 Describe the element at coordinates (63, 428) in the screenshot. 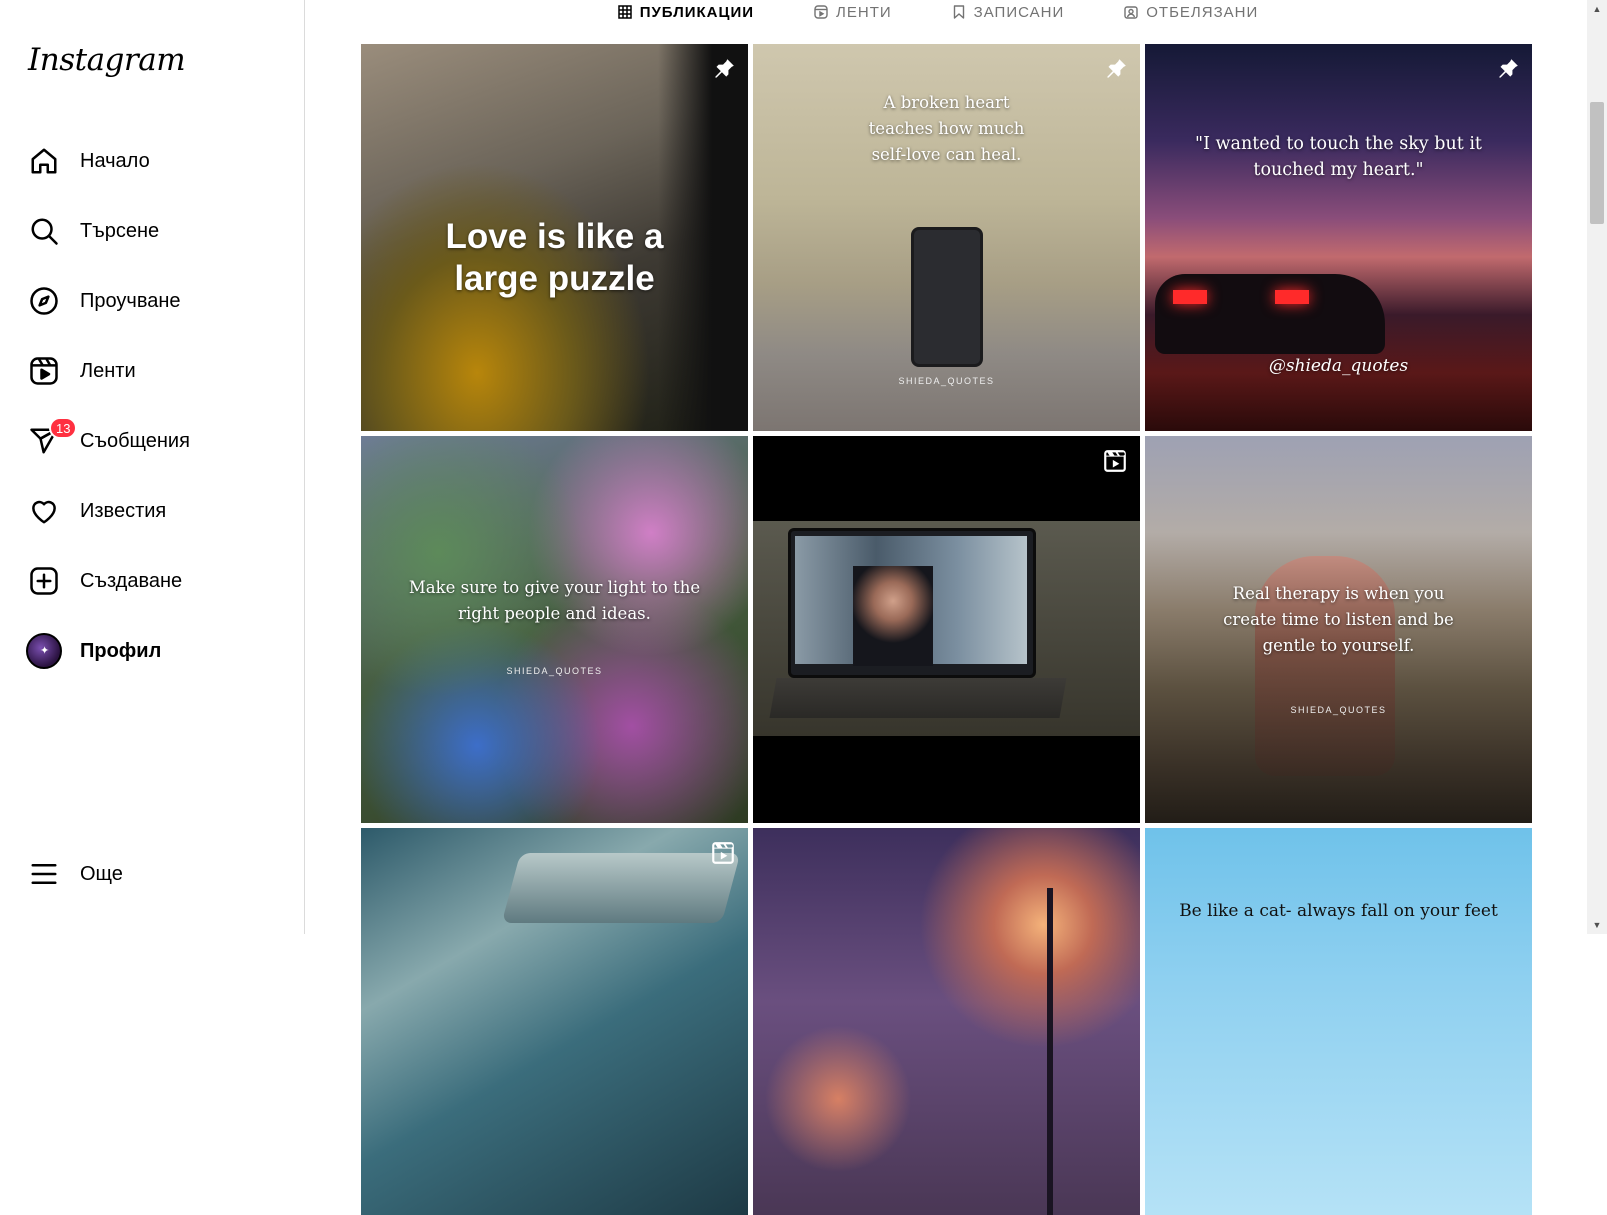

I see `messages-badge: 13` at that location.